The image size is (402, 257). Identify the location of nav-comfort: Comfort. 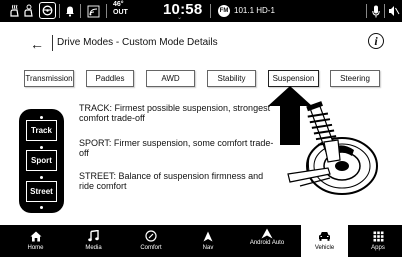
(151, 241).